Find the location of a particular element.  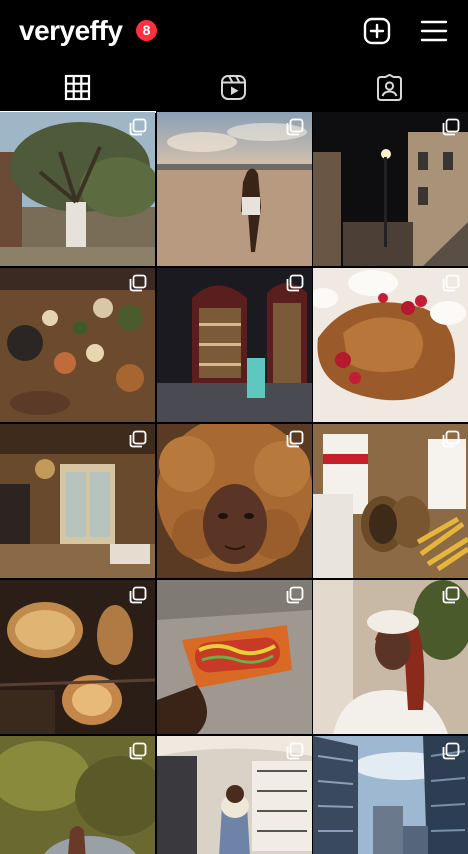

profile-username: veryeffy is located at coordinates (71, 31).